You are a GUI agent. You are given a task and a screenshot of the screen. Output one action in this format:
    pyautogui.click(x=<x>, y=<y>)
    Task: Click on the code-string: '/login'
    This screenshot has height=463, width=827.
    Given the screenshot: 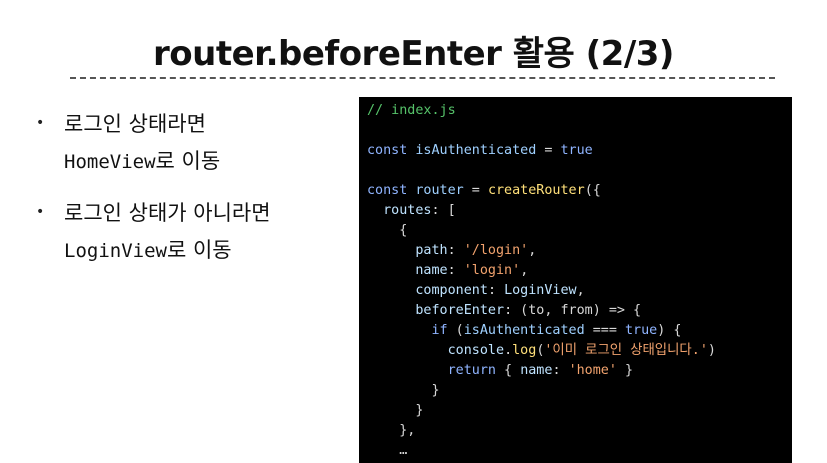 What is the action you would take?
    pyautogui.click(x=496, y=250)
    